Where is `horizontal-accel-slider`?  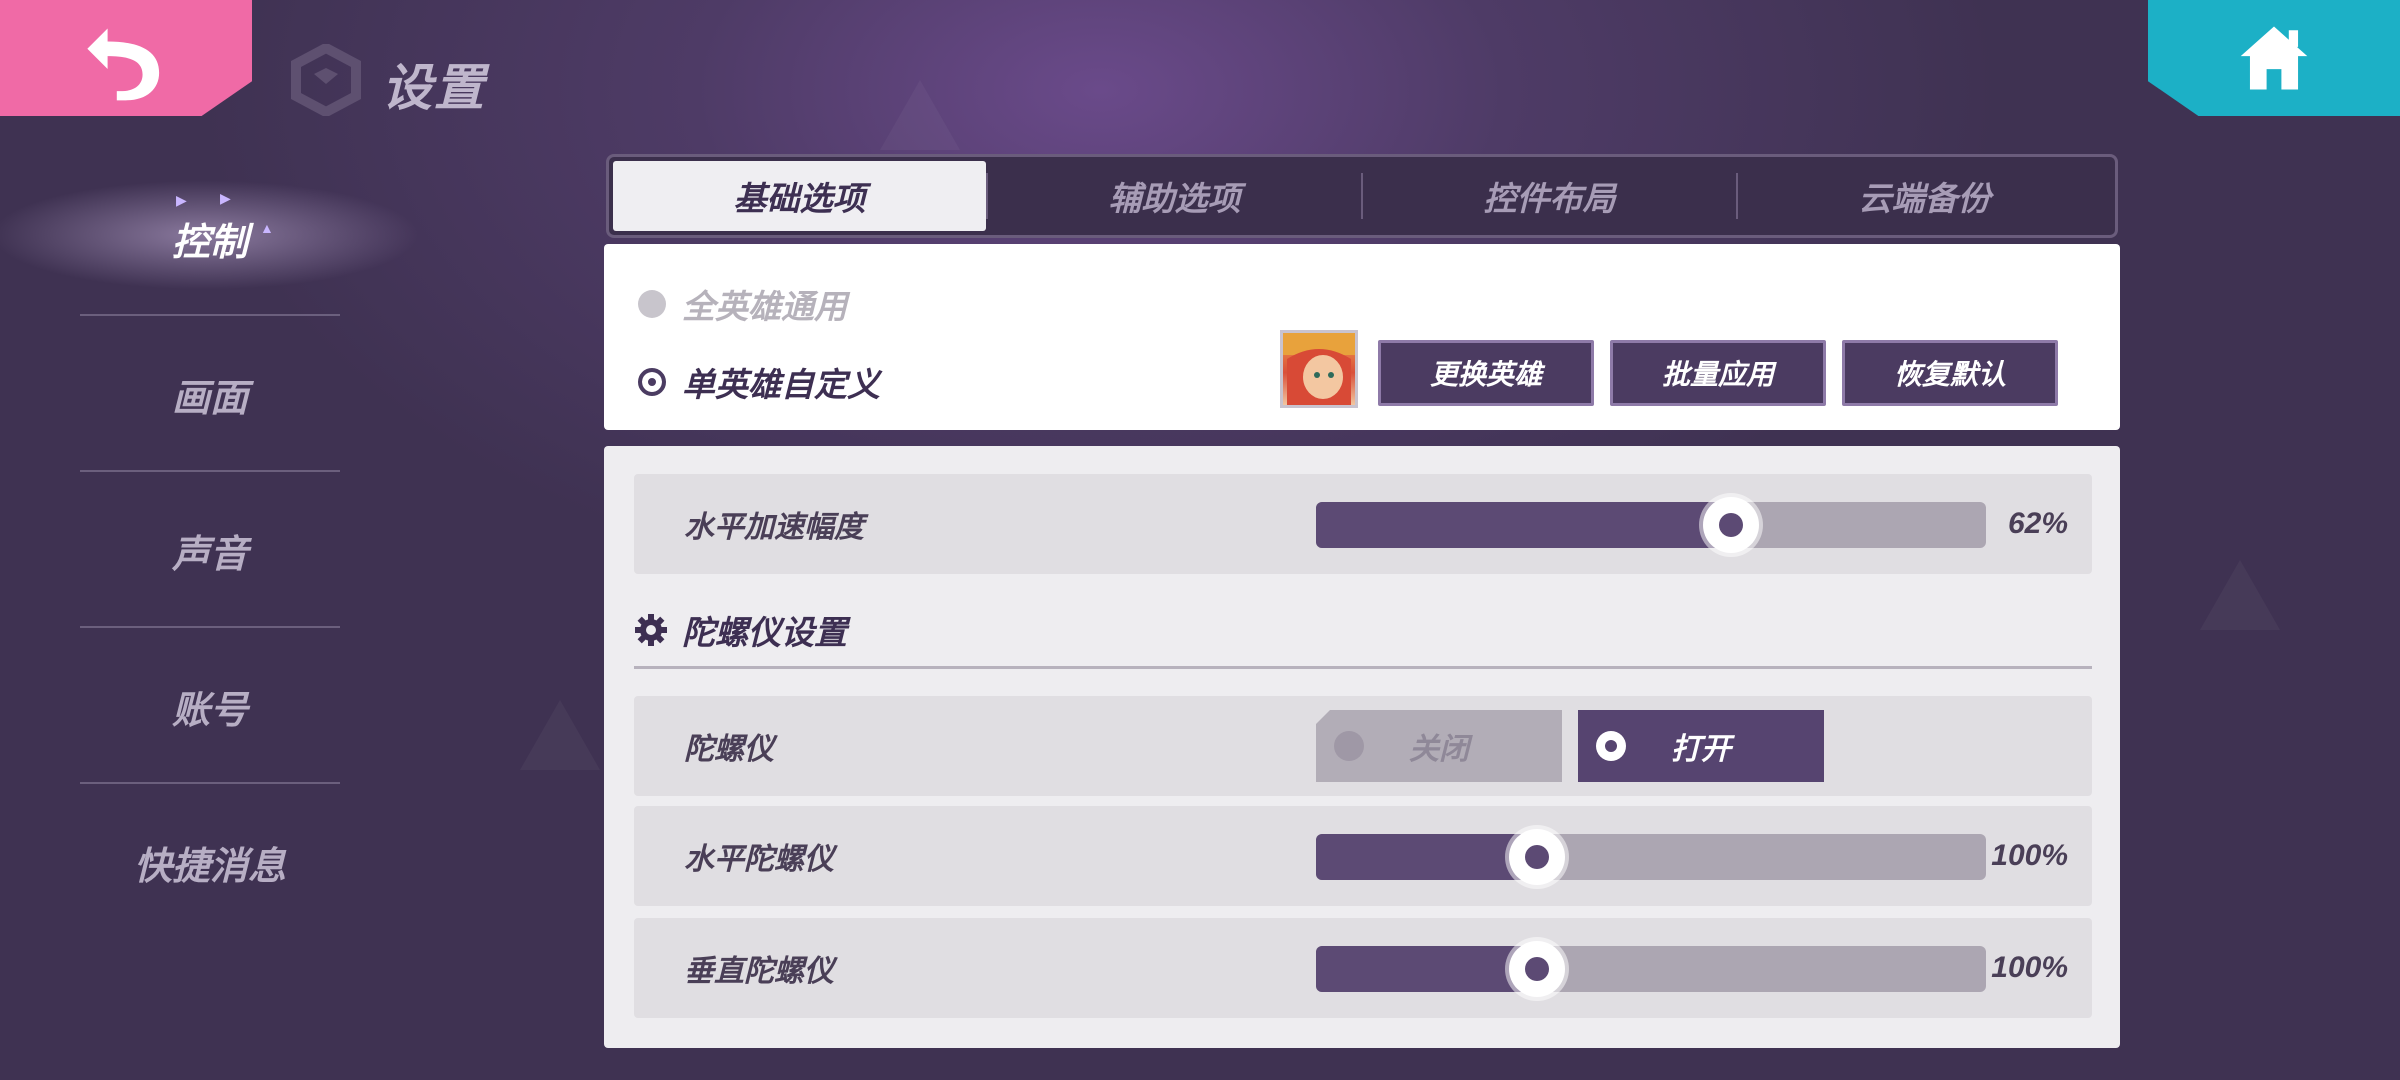 horizontal-accel-slider is located at coordinates (1651, 525).